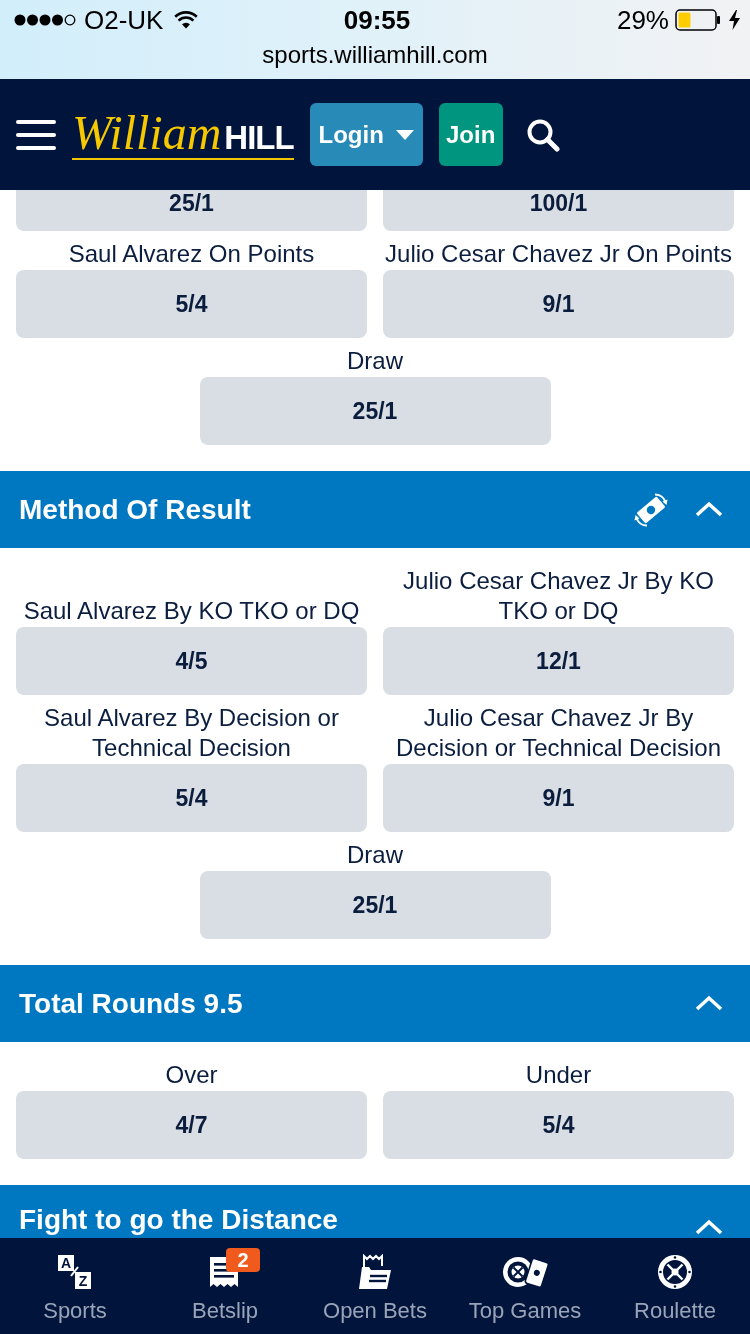 The image size is (750, 1334). Describe the element at coordinates (191, 611) in the screenshot. I see `selection-label: Saul Alvarez By KO TKO or DQ` at that location.